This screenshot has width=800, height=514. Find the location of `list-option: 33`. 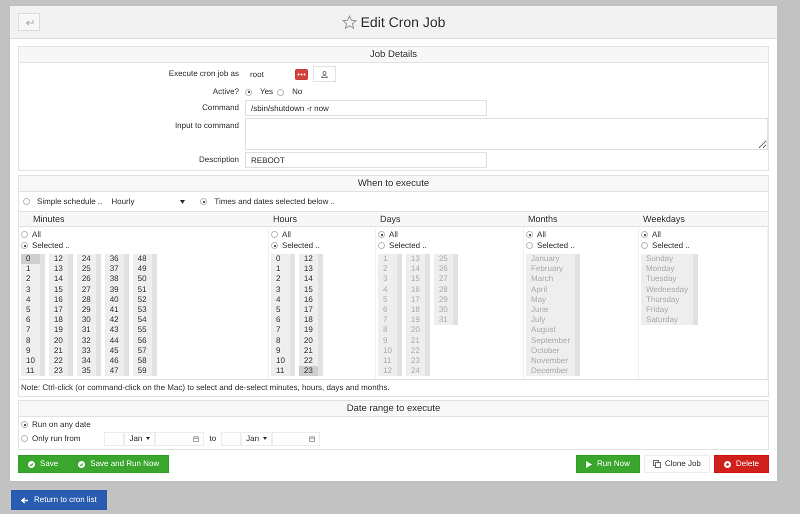

list-option: 33 is located at coordinates (86, 351).